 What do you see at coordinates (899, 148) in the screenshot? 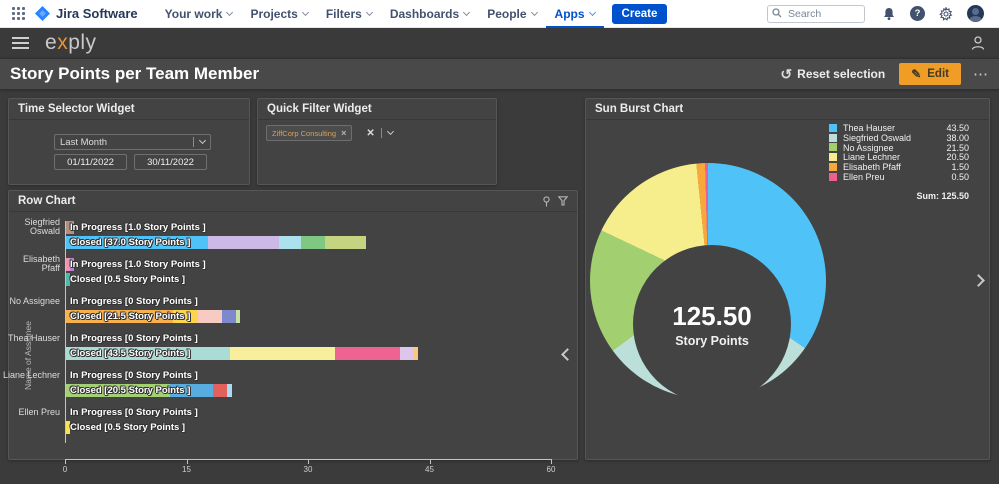
I see `legend-row: No Assignee 21.50` at bounding box center [899, 148].